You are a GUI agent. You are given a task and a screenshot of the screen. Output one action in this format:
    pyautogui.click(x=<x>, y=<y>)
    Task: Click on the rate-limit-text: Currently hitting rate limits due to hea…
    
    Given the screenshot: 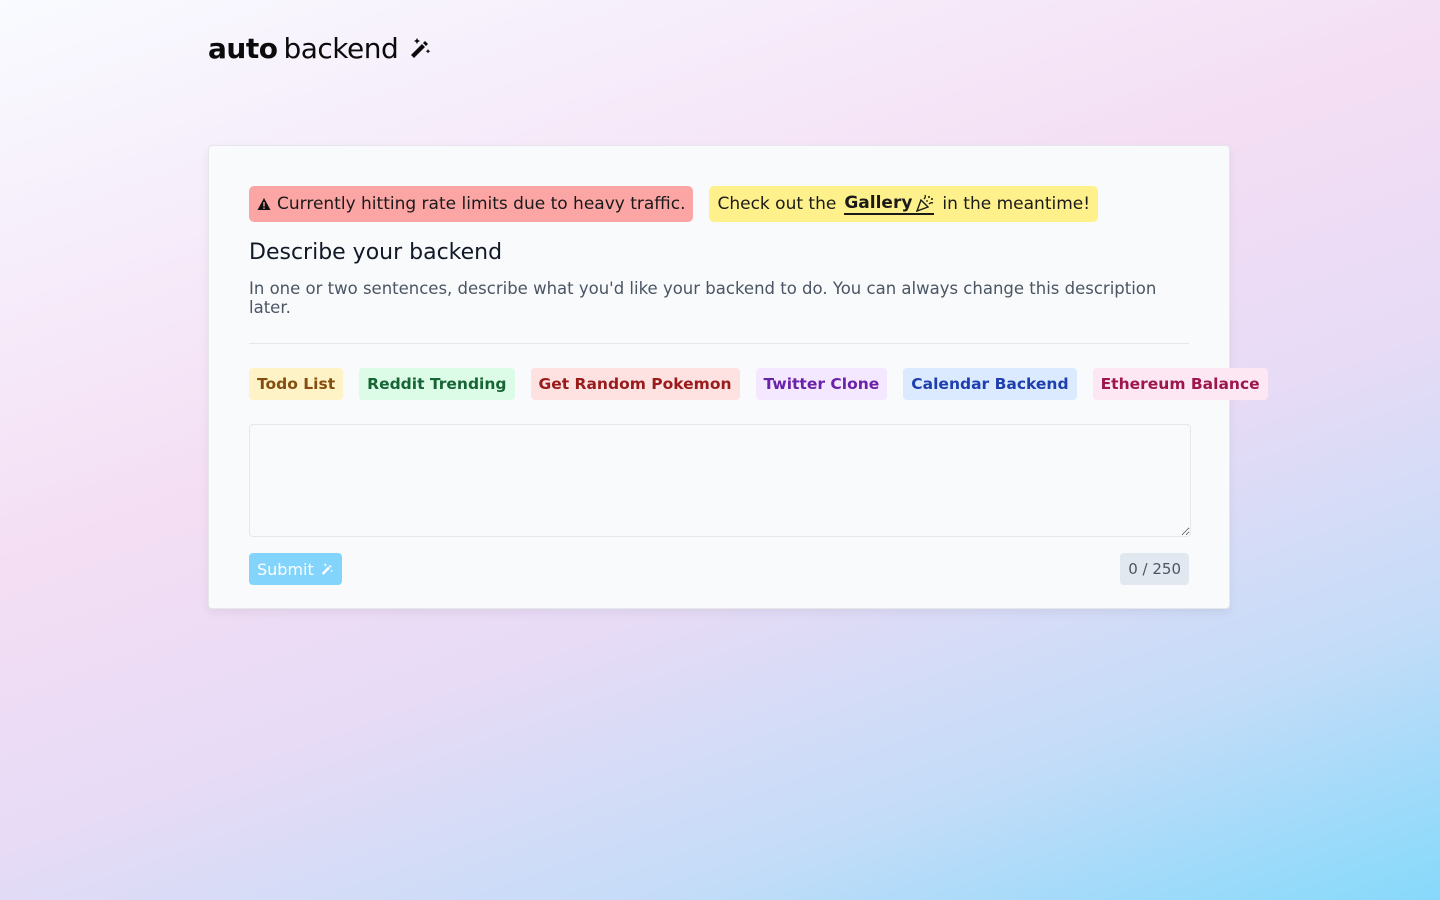 What is the action you would take?
    pyautogui.click(x=481, y=204)
    